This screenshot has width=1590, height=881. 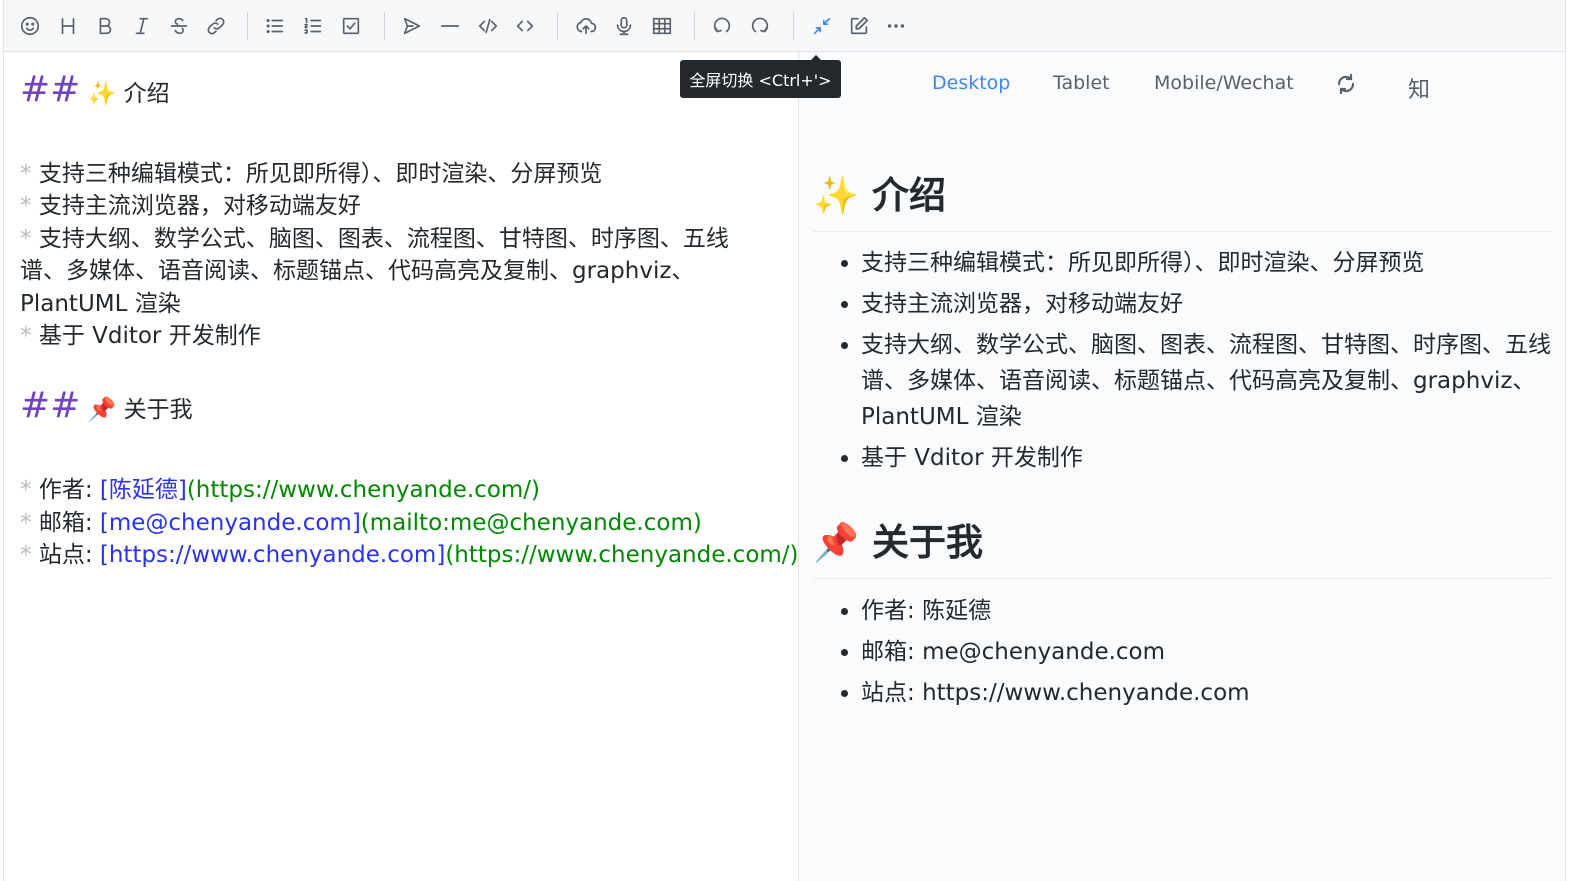 What do you see at coordinates (896, 26) in the screenshot?
I see `more-icon` at bounding box center [896, 26].